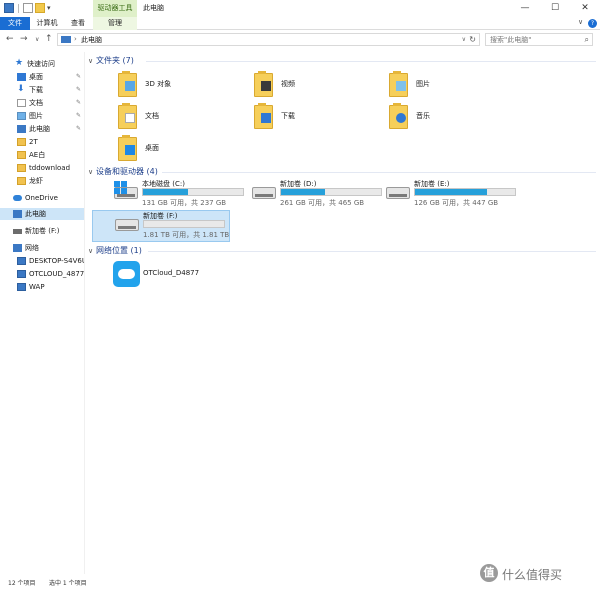 Image resolution: width=600 pixels, height=590 pixels. I want to click on sidebar-item-ae: AE白, so click(42, 155).